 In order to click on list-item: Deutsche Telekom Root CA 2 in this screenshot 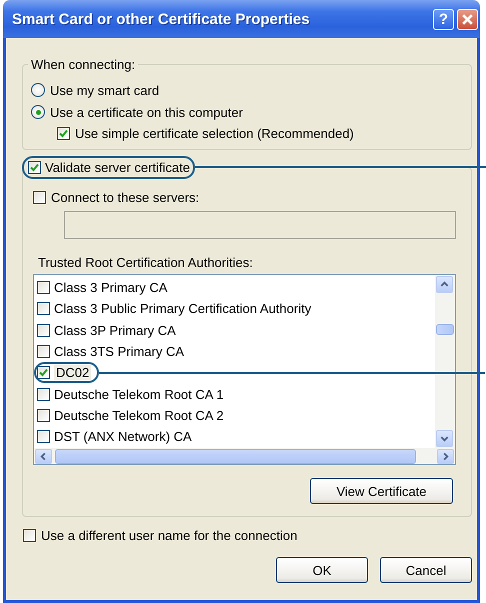, I will do `click(139, 415)`.